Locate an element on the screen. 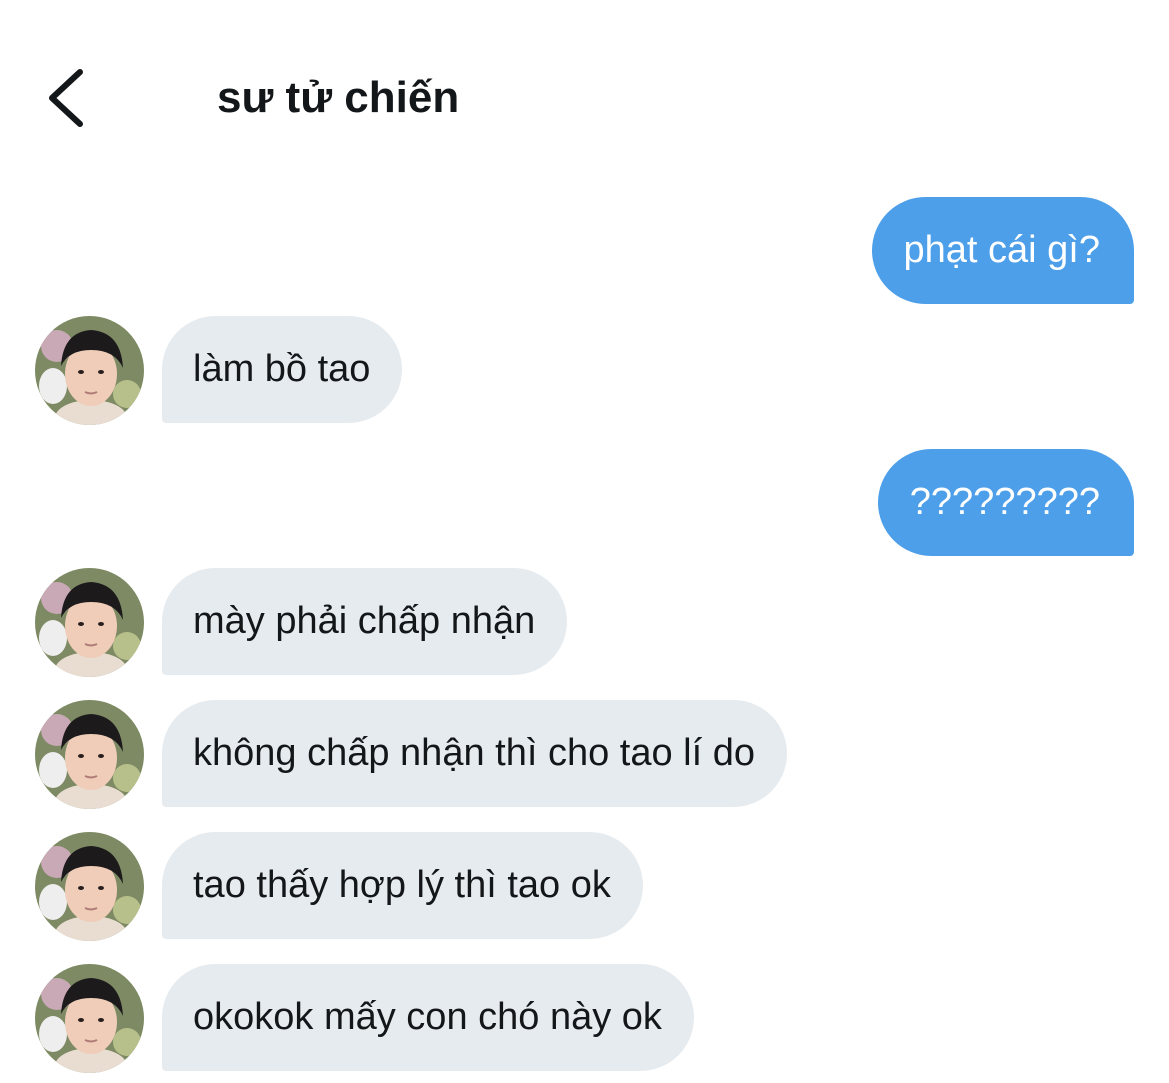  message-text: okokok mấy con chó này ok is located at coordinates (427, 1017).